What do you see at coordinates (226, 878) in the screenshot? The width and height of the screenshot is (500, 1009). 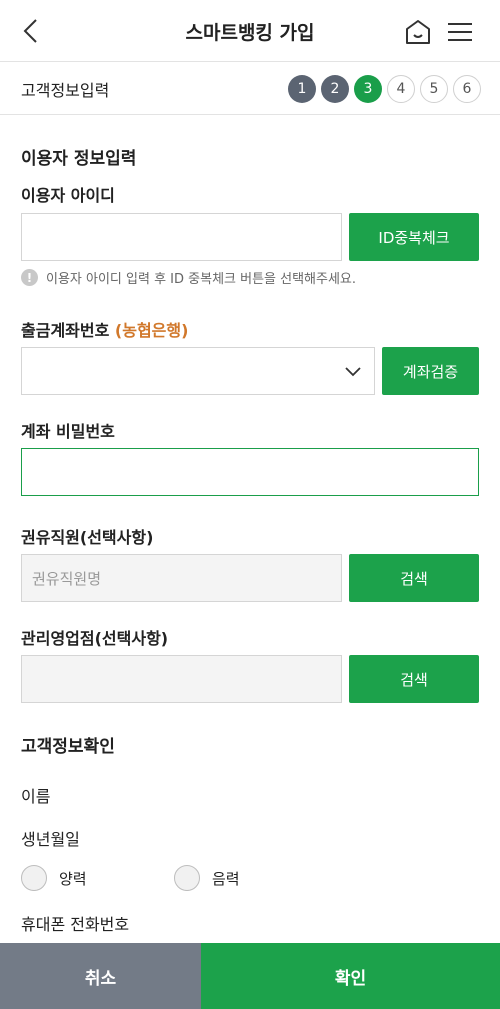 I see `radio-lunar-label: 음력` at bounding box center [226, 878].